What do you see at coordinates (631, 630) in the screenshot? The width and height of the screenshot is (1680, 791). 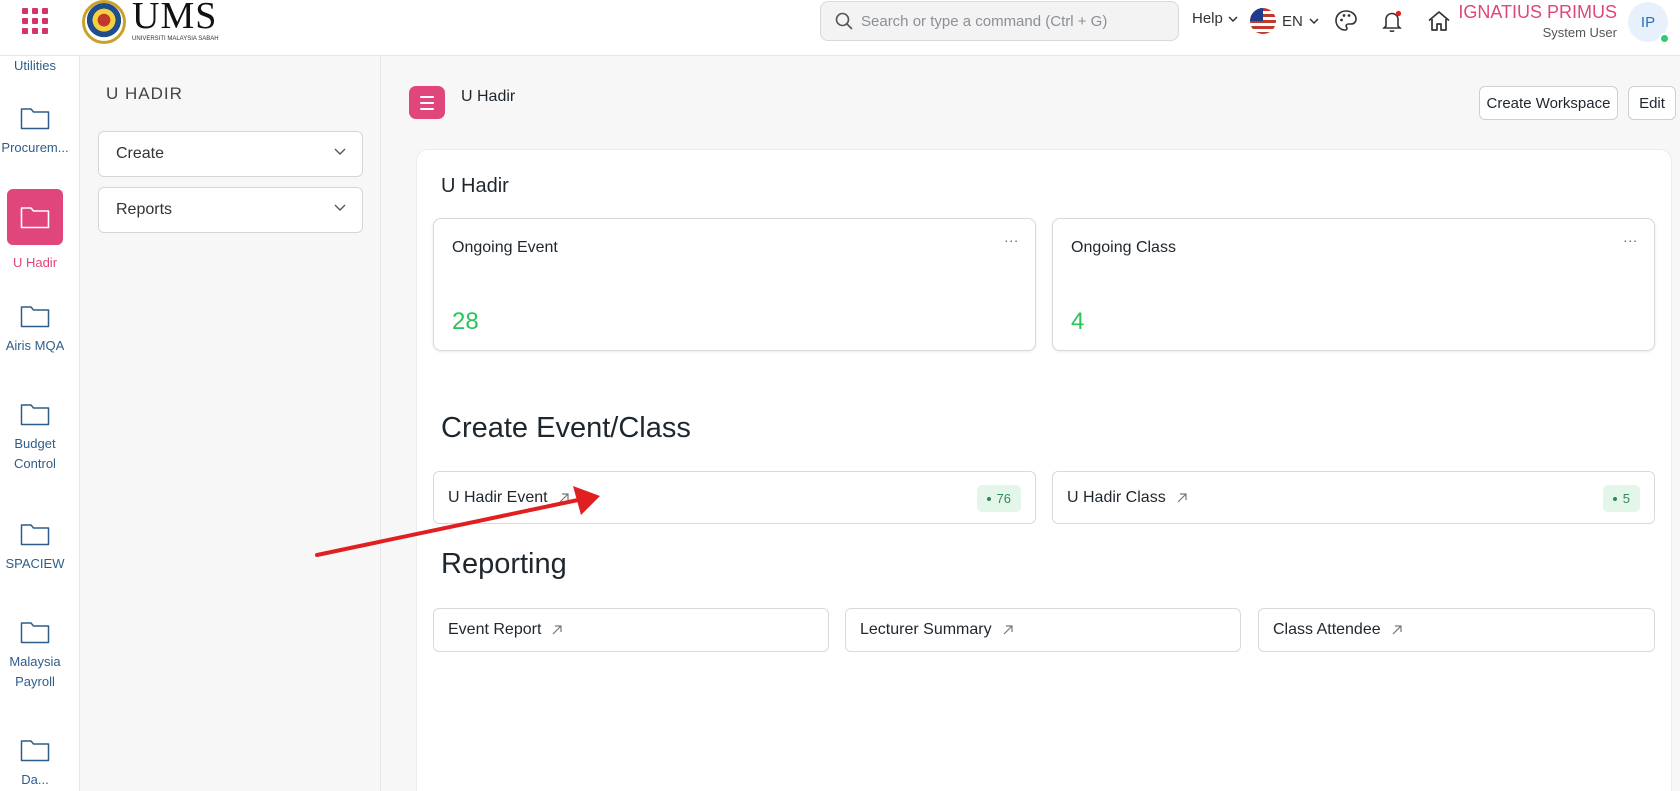 I see `report-event-report: Event Report` at bounding box center [631, 630].